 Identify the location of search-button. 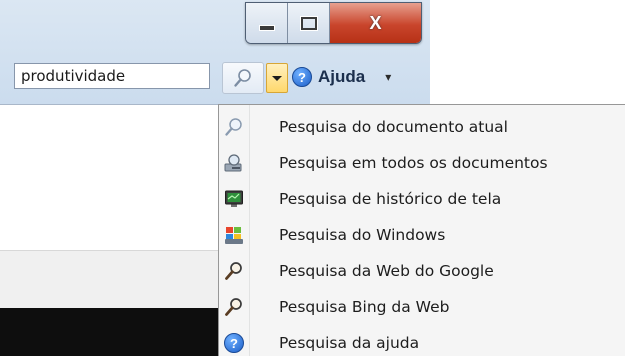
(243, 78).